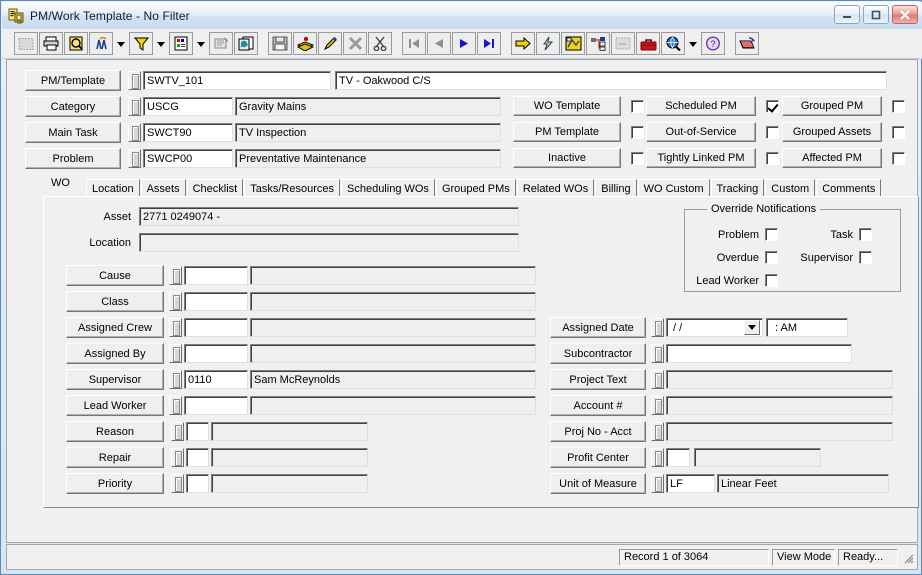 This screenshot has width=922, height=575. I want to click on resize-grip-icon, so click(907, 557).